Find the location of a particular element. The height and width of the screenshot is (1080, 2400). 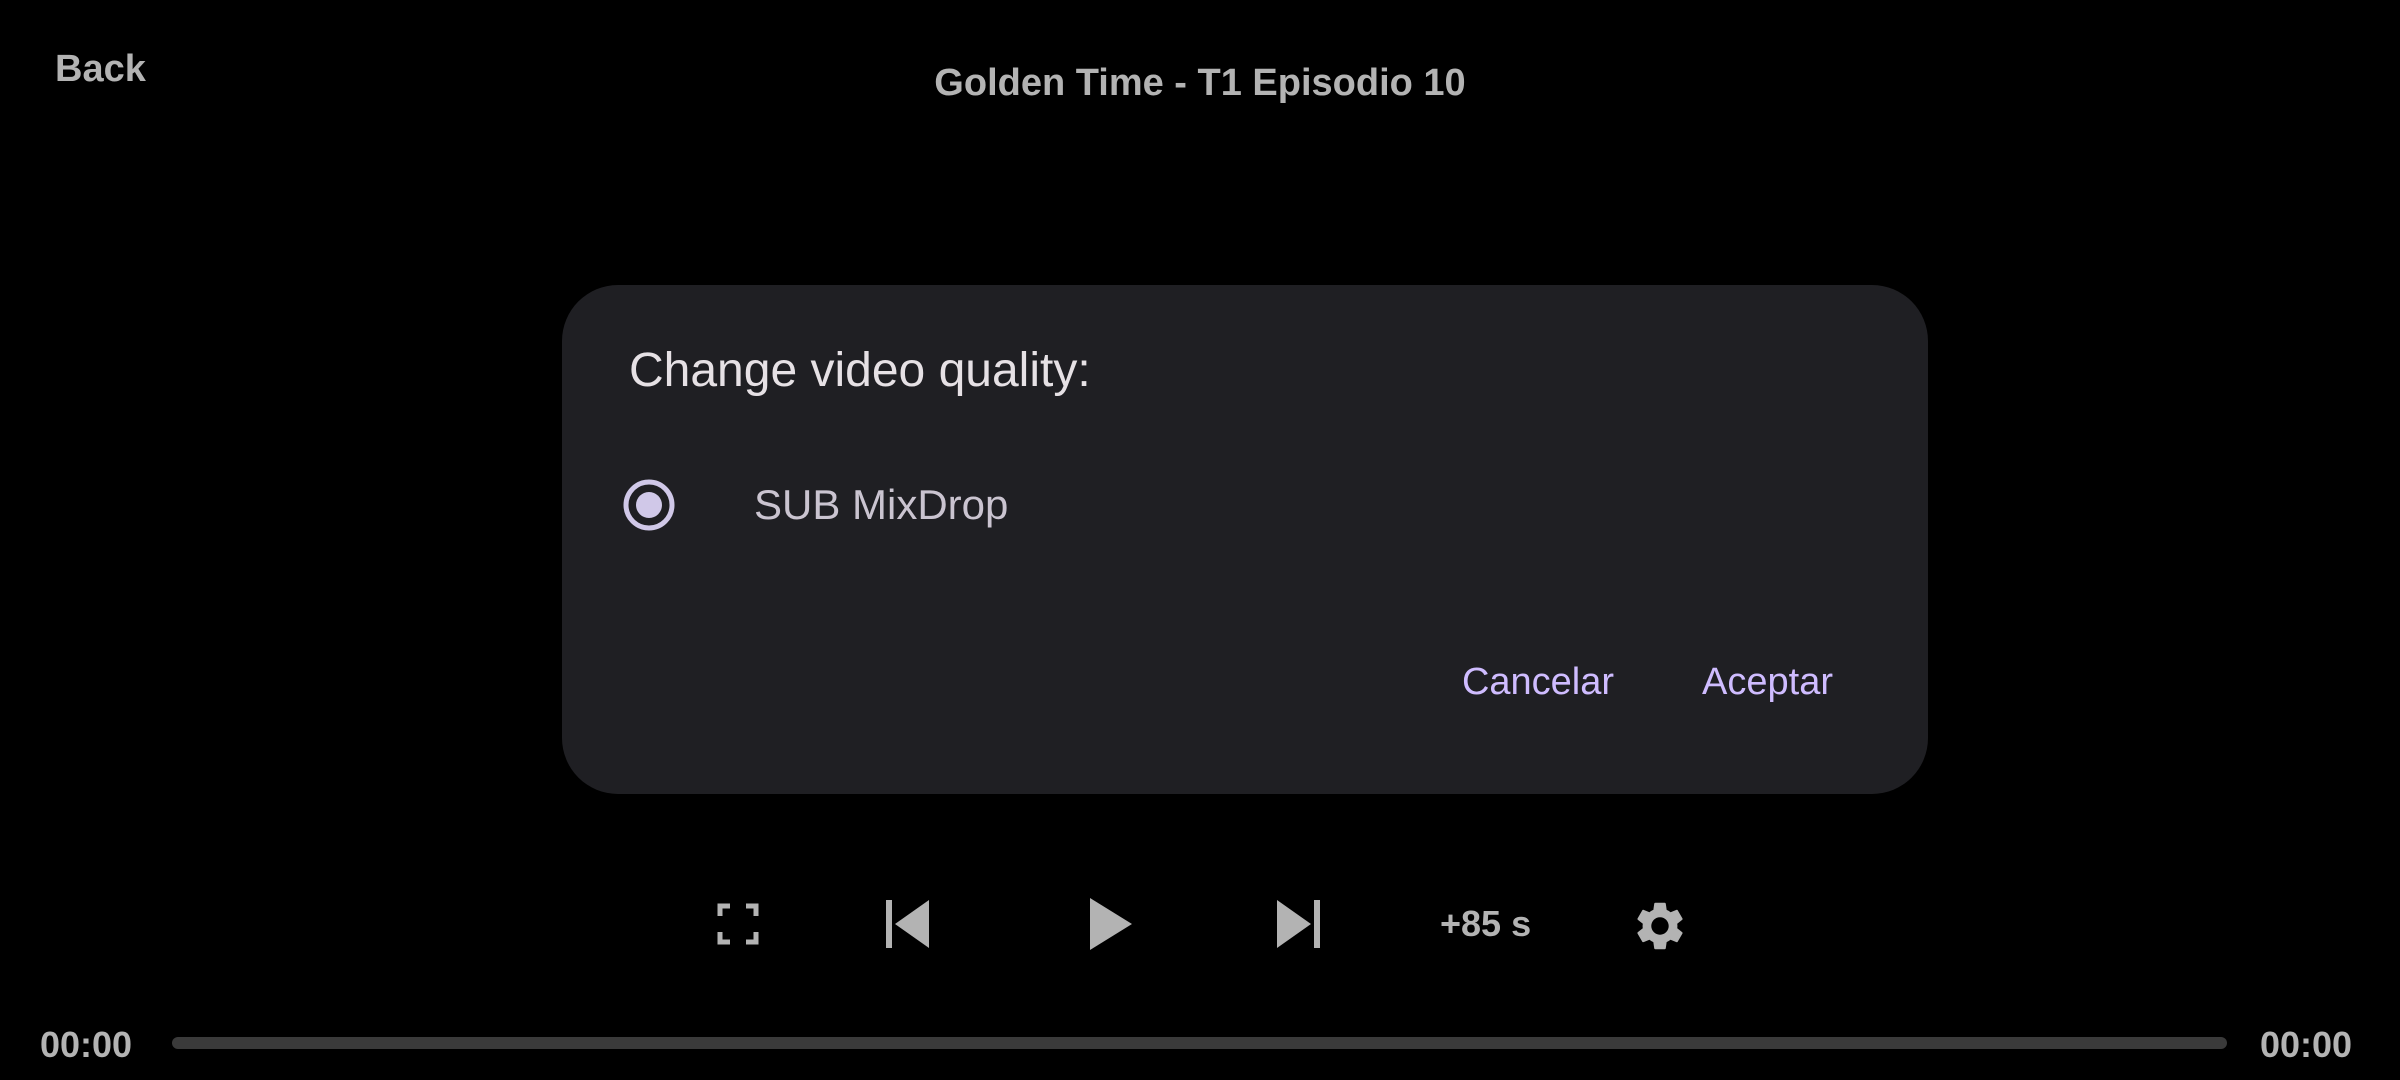

skip-previous-icon is located at coordinates (908, 924).